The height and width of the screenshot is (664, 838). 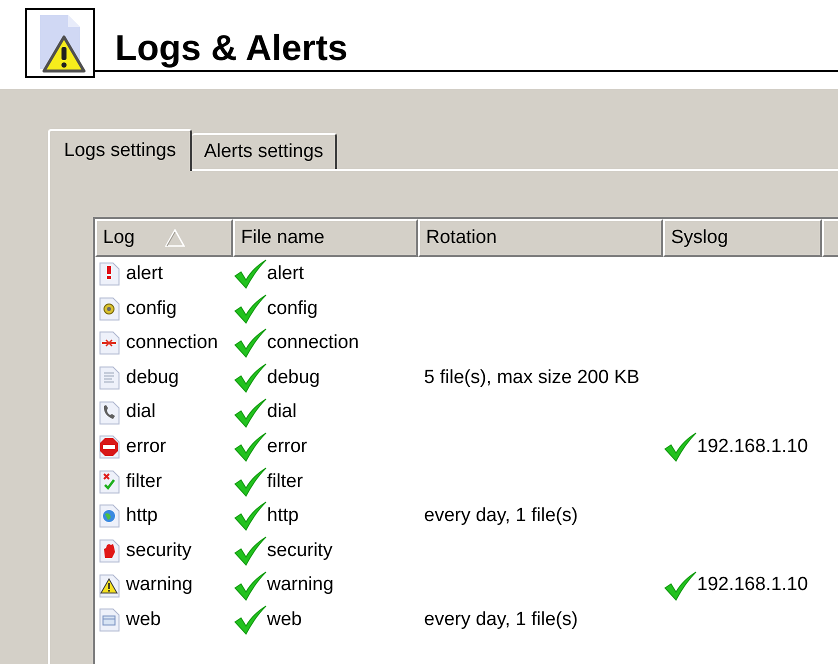 What do you see at coordinates (325, 238) in the screenshot?
I see `column-header: File name` at bounding box center [325, 238].